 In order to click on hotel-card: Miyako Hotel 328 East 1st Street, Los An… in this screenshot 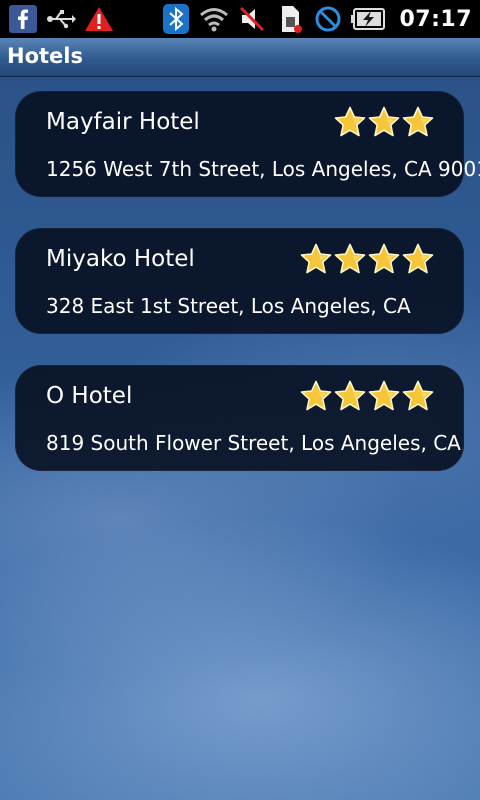, I will do `click(239, 281)`.